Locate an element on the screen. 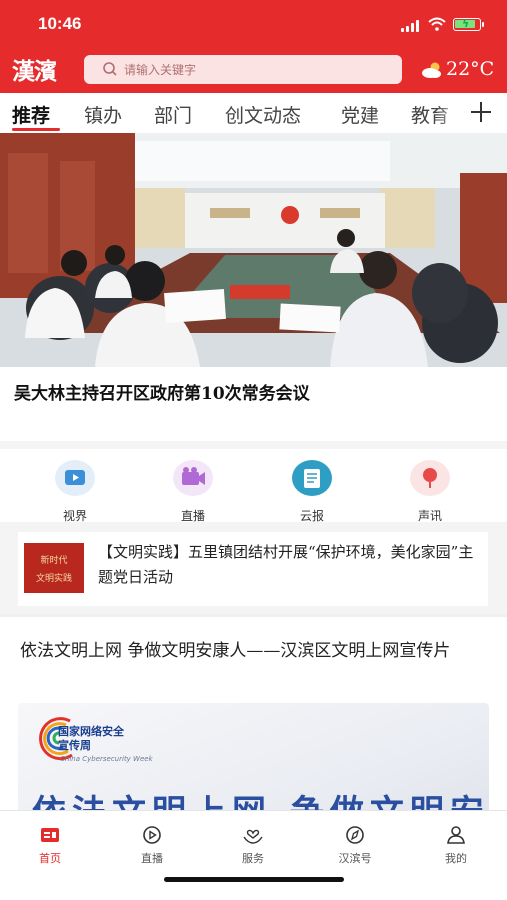 The image size is (507, 900). search-icon is located at coordinates (110, 69).